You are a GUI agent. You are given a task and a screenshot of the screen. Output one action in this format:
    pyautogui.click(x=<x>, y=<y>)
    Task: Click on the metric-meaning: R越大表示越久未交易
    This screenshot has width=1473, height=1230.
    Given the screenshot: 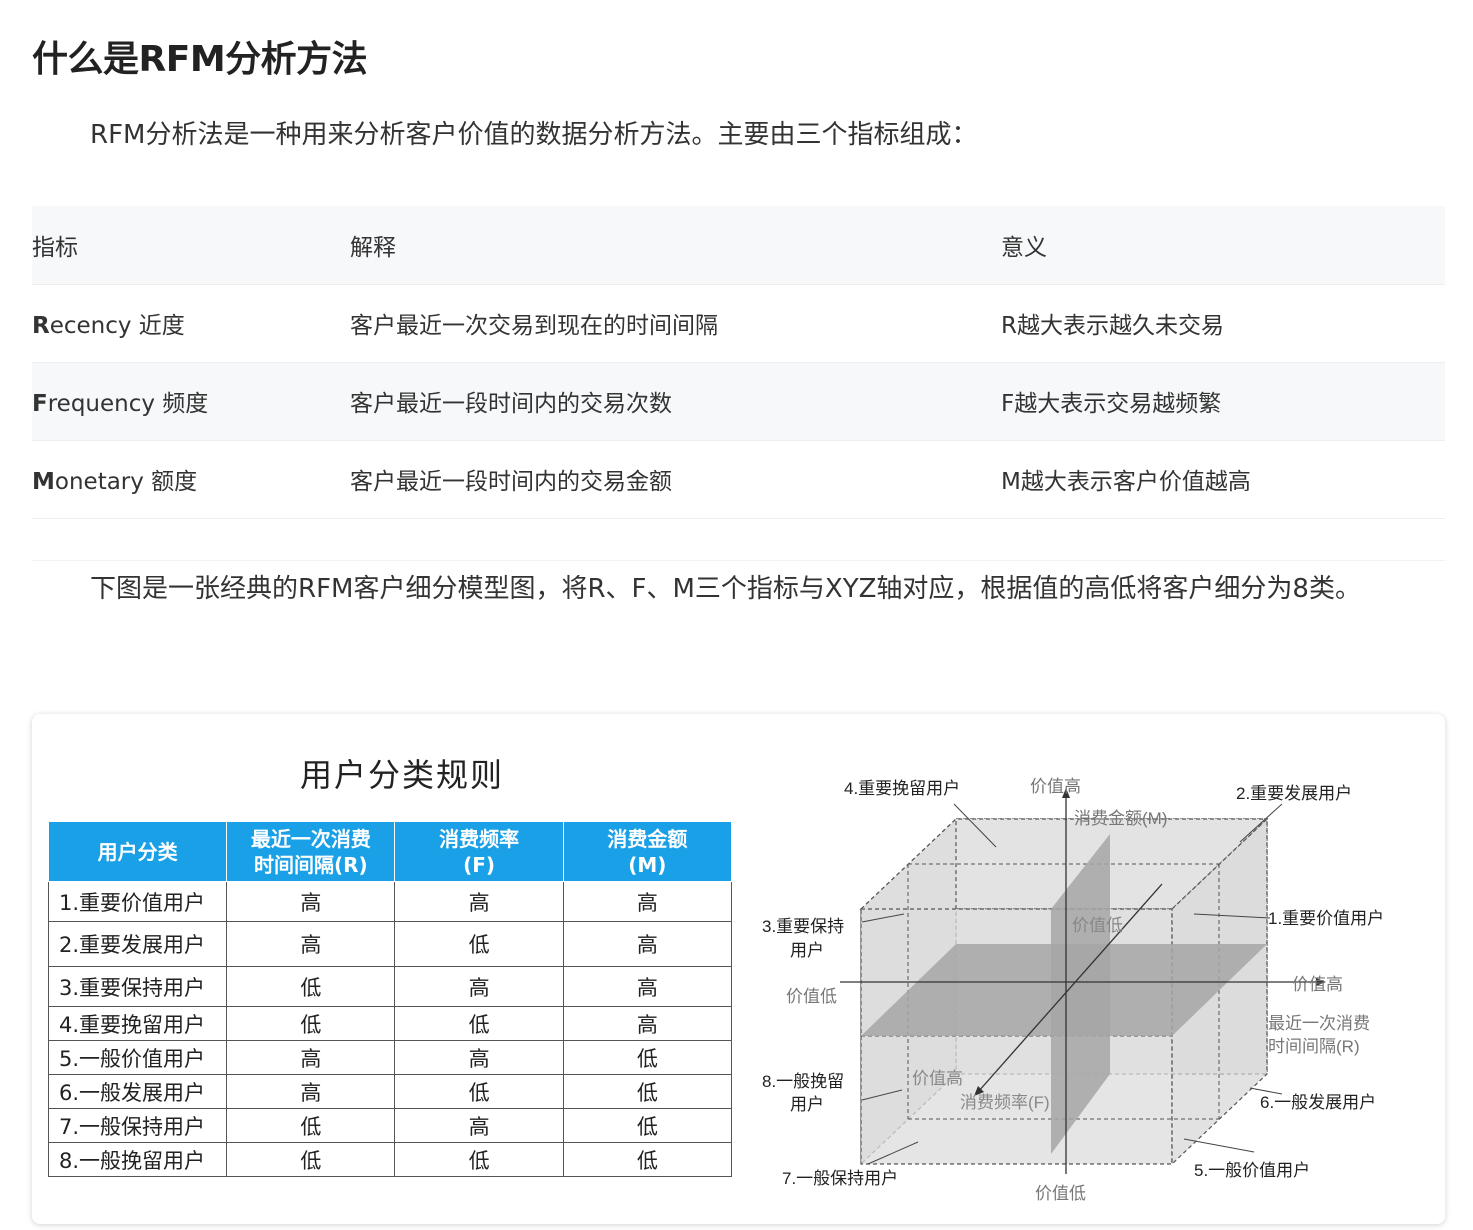 What is the action you would take?
    pyautogui.click(x=1223, y=323)
    